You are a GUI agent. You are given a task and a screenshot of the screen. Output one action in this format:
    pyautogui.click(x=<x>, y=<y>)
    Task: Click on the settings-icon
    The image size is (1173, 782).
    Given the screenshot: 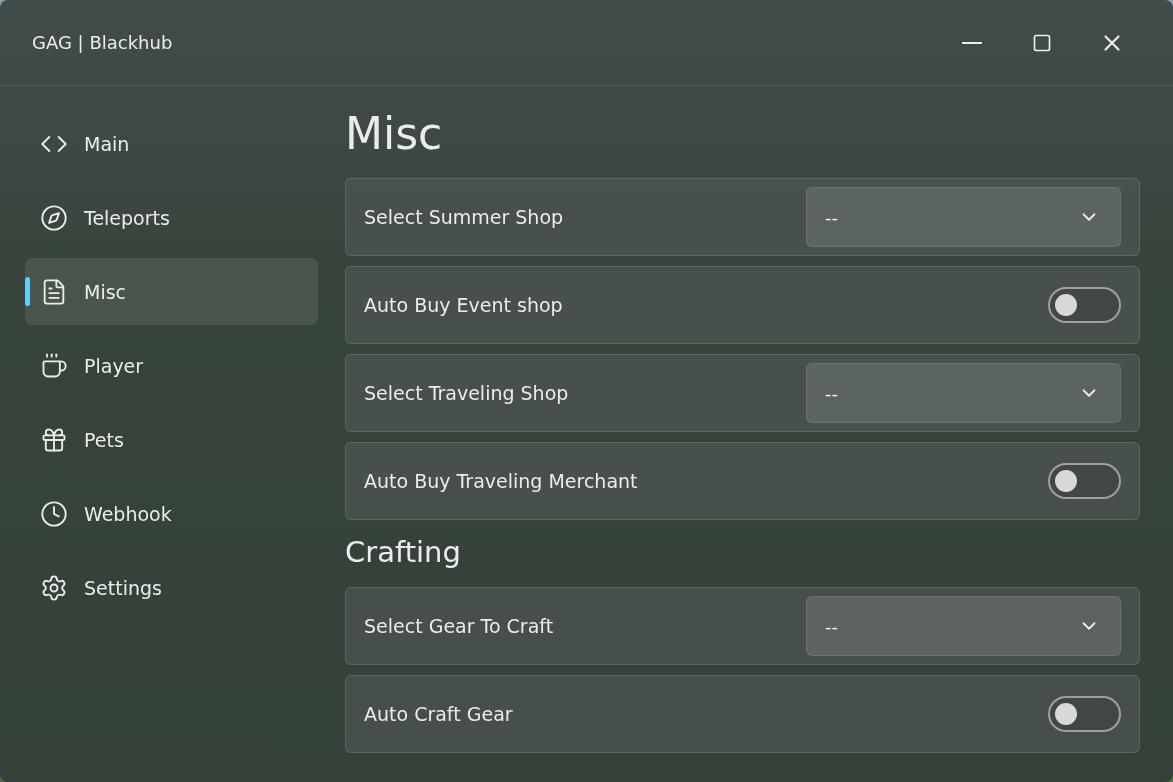 What is the action you would take?
    pyautogui.click(x=54, y=587)
    